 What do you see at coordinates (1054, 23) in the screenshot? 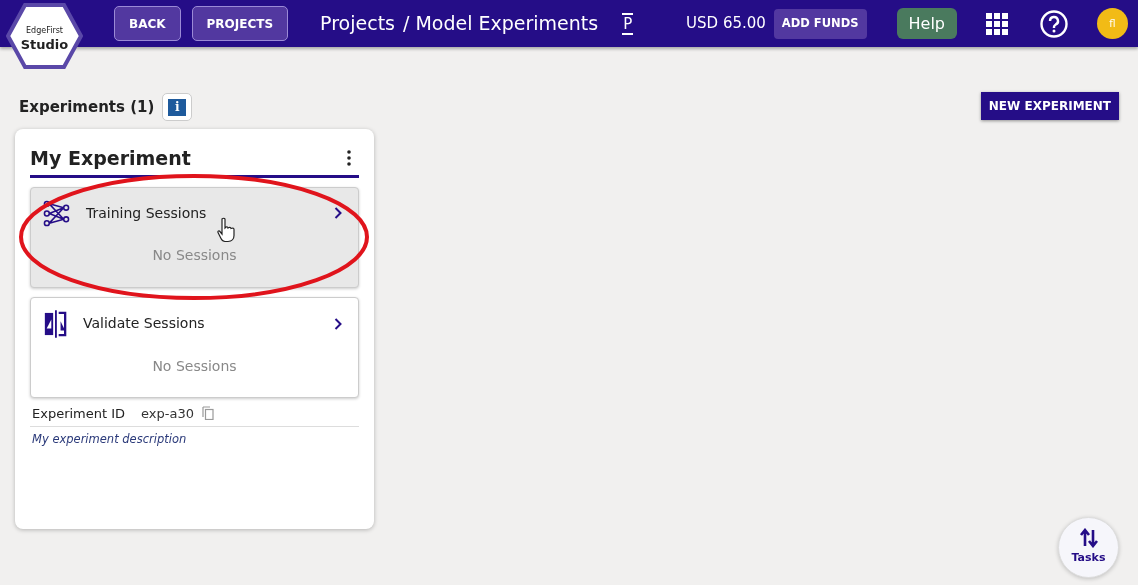
I see `help-icon` at bounding box center [1054, 23].